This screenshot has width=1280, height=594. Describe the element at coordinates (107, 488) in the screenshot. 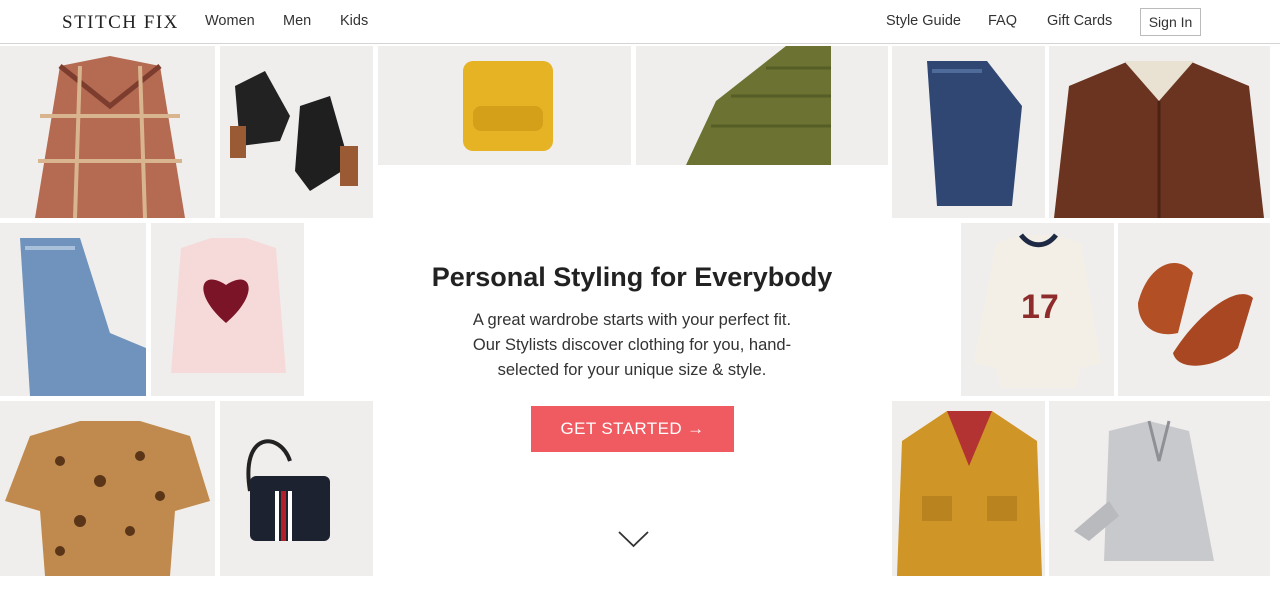

I see `tile-leopard-blouse` at that location.